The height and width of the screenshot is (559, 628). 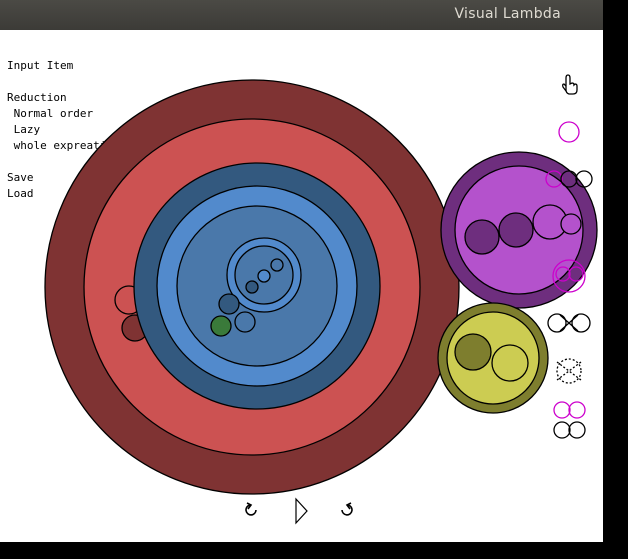 I want to click on yellow-small-bubble, so click(x=510, y=363).